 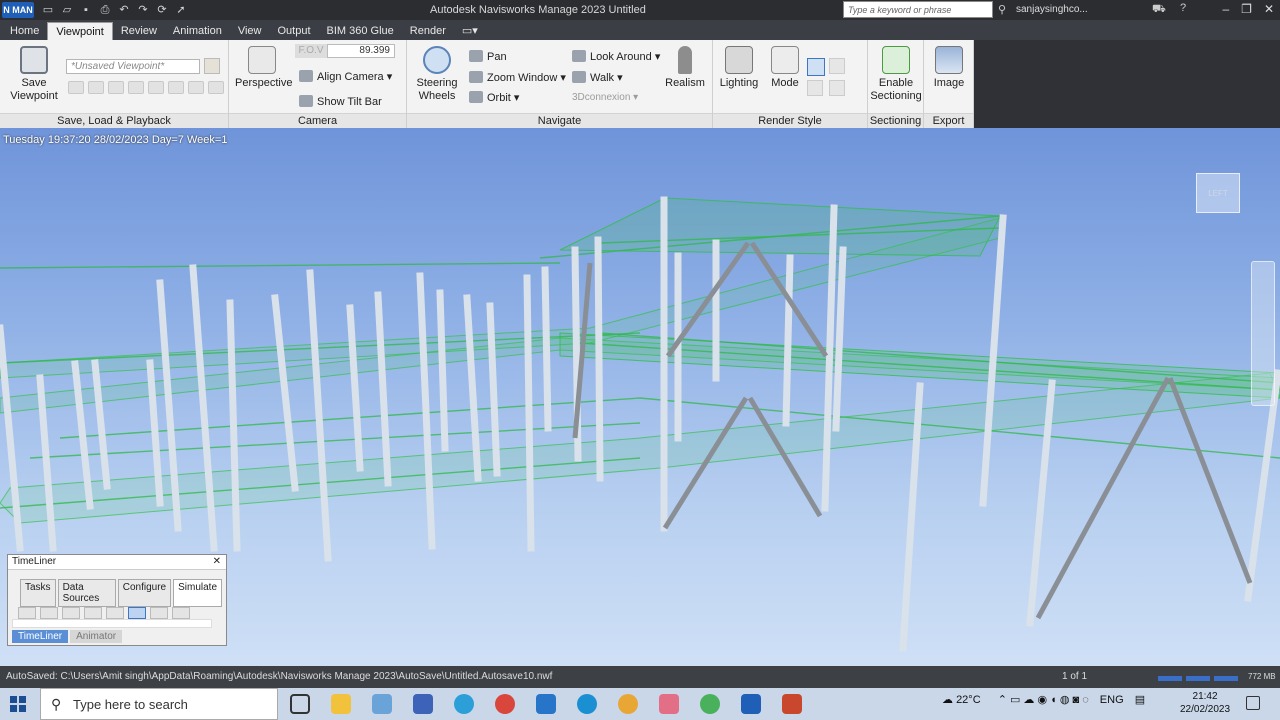 What do you see at coordinates (86, 10) in the screenshot?
I see `save-icon: ▪` at bounding box center [86, 10].